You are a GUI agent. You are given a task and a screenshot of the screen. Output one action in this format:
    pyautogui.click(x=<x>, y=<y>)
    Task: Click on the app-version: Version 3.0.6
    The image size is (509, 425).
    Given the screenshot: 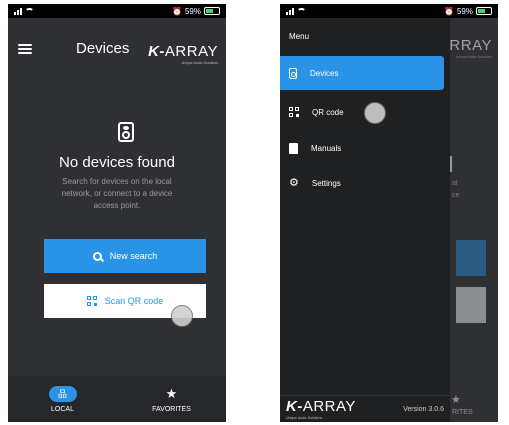 What is the action you would take?
    pyautogui.click(x=423, y=409)
    